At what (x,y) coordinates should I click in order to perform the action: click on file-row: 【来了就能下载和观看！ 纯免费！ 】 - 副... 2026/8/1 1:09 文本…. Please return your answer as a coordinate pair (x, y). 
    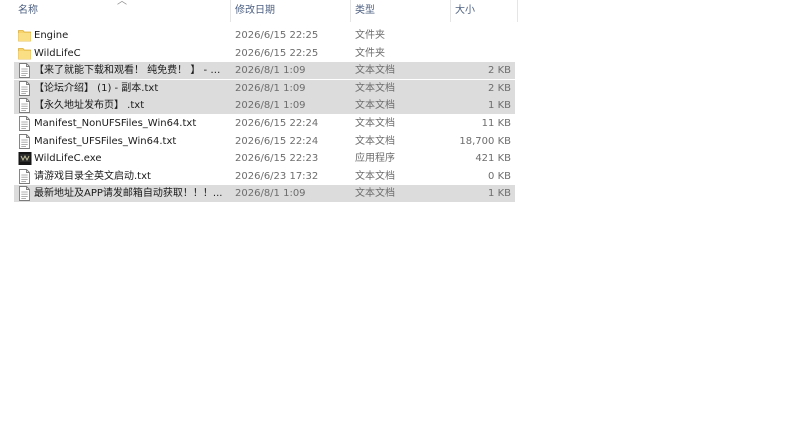
    Looking at the image, I should click on (264, 71).